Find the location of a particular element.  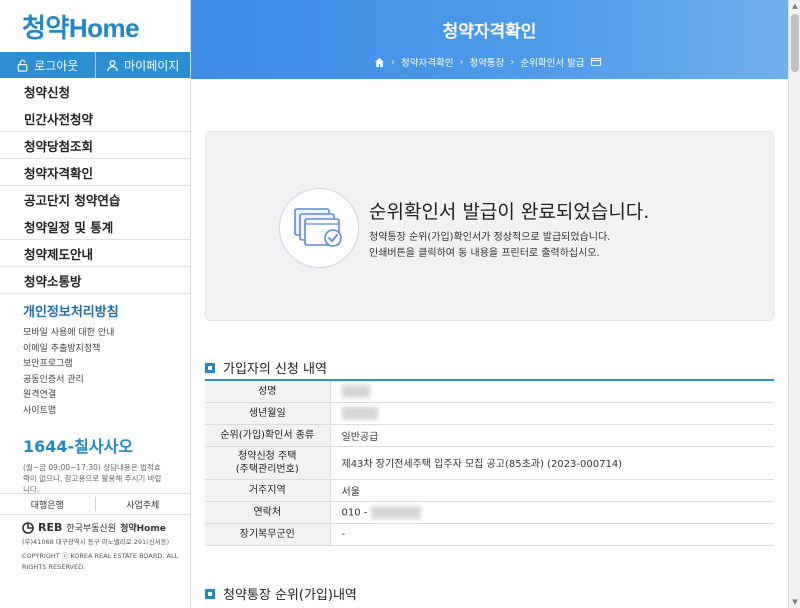

masked-name is located at coordinates (355, 391).